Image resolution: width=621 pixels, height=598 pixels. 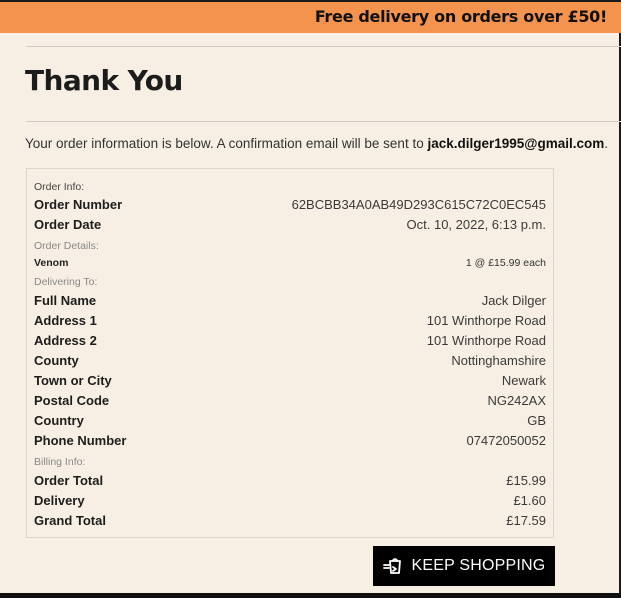 I want to click on keep-shopping-label: KEEP SHOPPING, so click(x=478, y=565).